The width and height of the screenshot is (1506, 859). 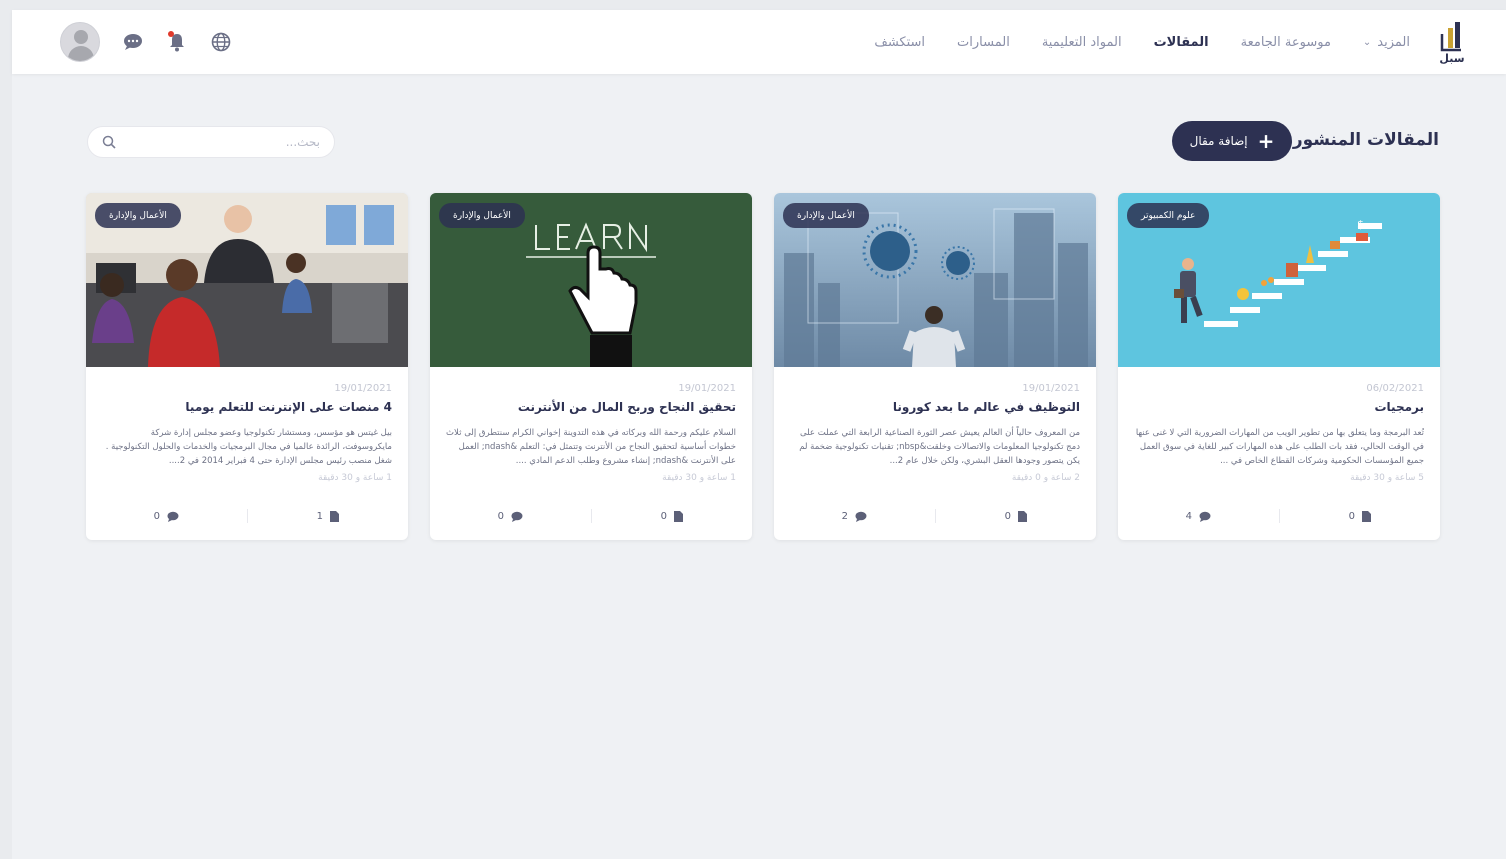 What do you see at coordinates (1360, 140) in the screenshot?
I see `page-title: المقالات المنشورة` at bounding box center [1360, 140].